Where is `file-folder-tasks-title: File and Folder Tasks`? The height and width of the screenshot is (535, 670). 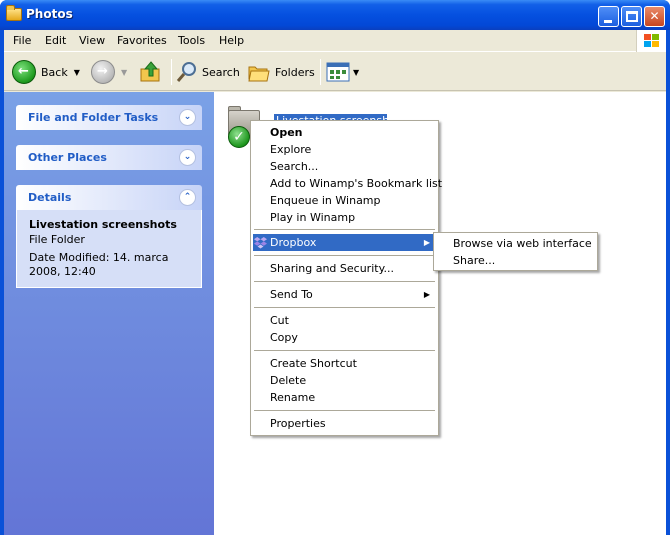
file-folder-tasks-title: File and Folder Tasks is located at coordinates (93, 117).